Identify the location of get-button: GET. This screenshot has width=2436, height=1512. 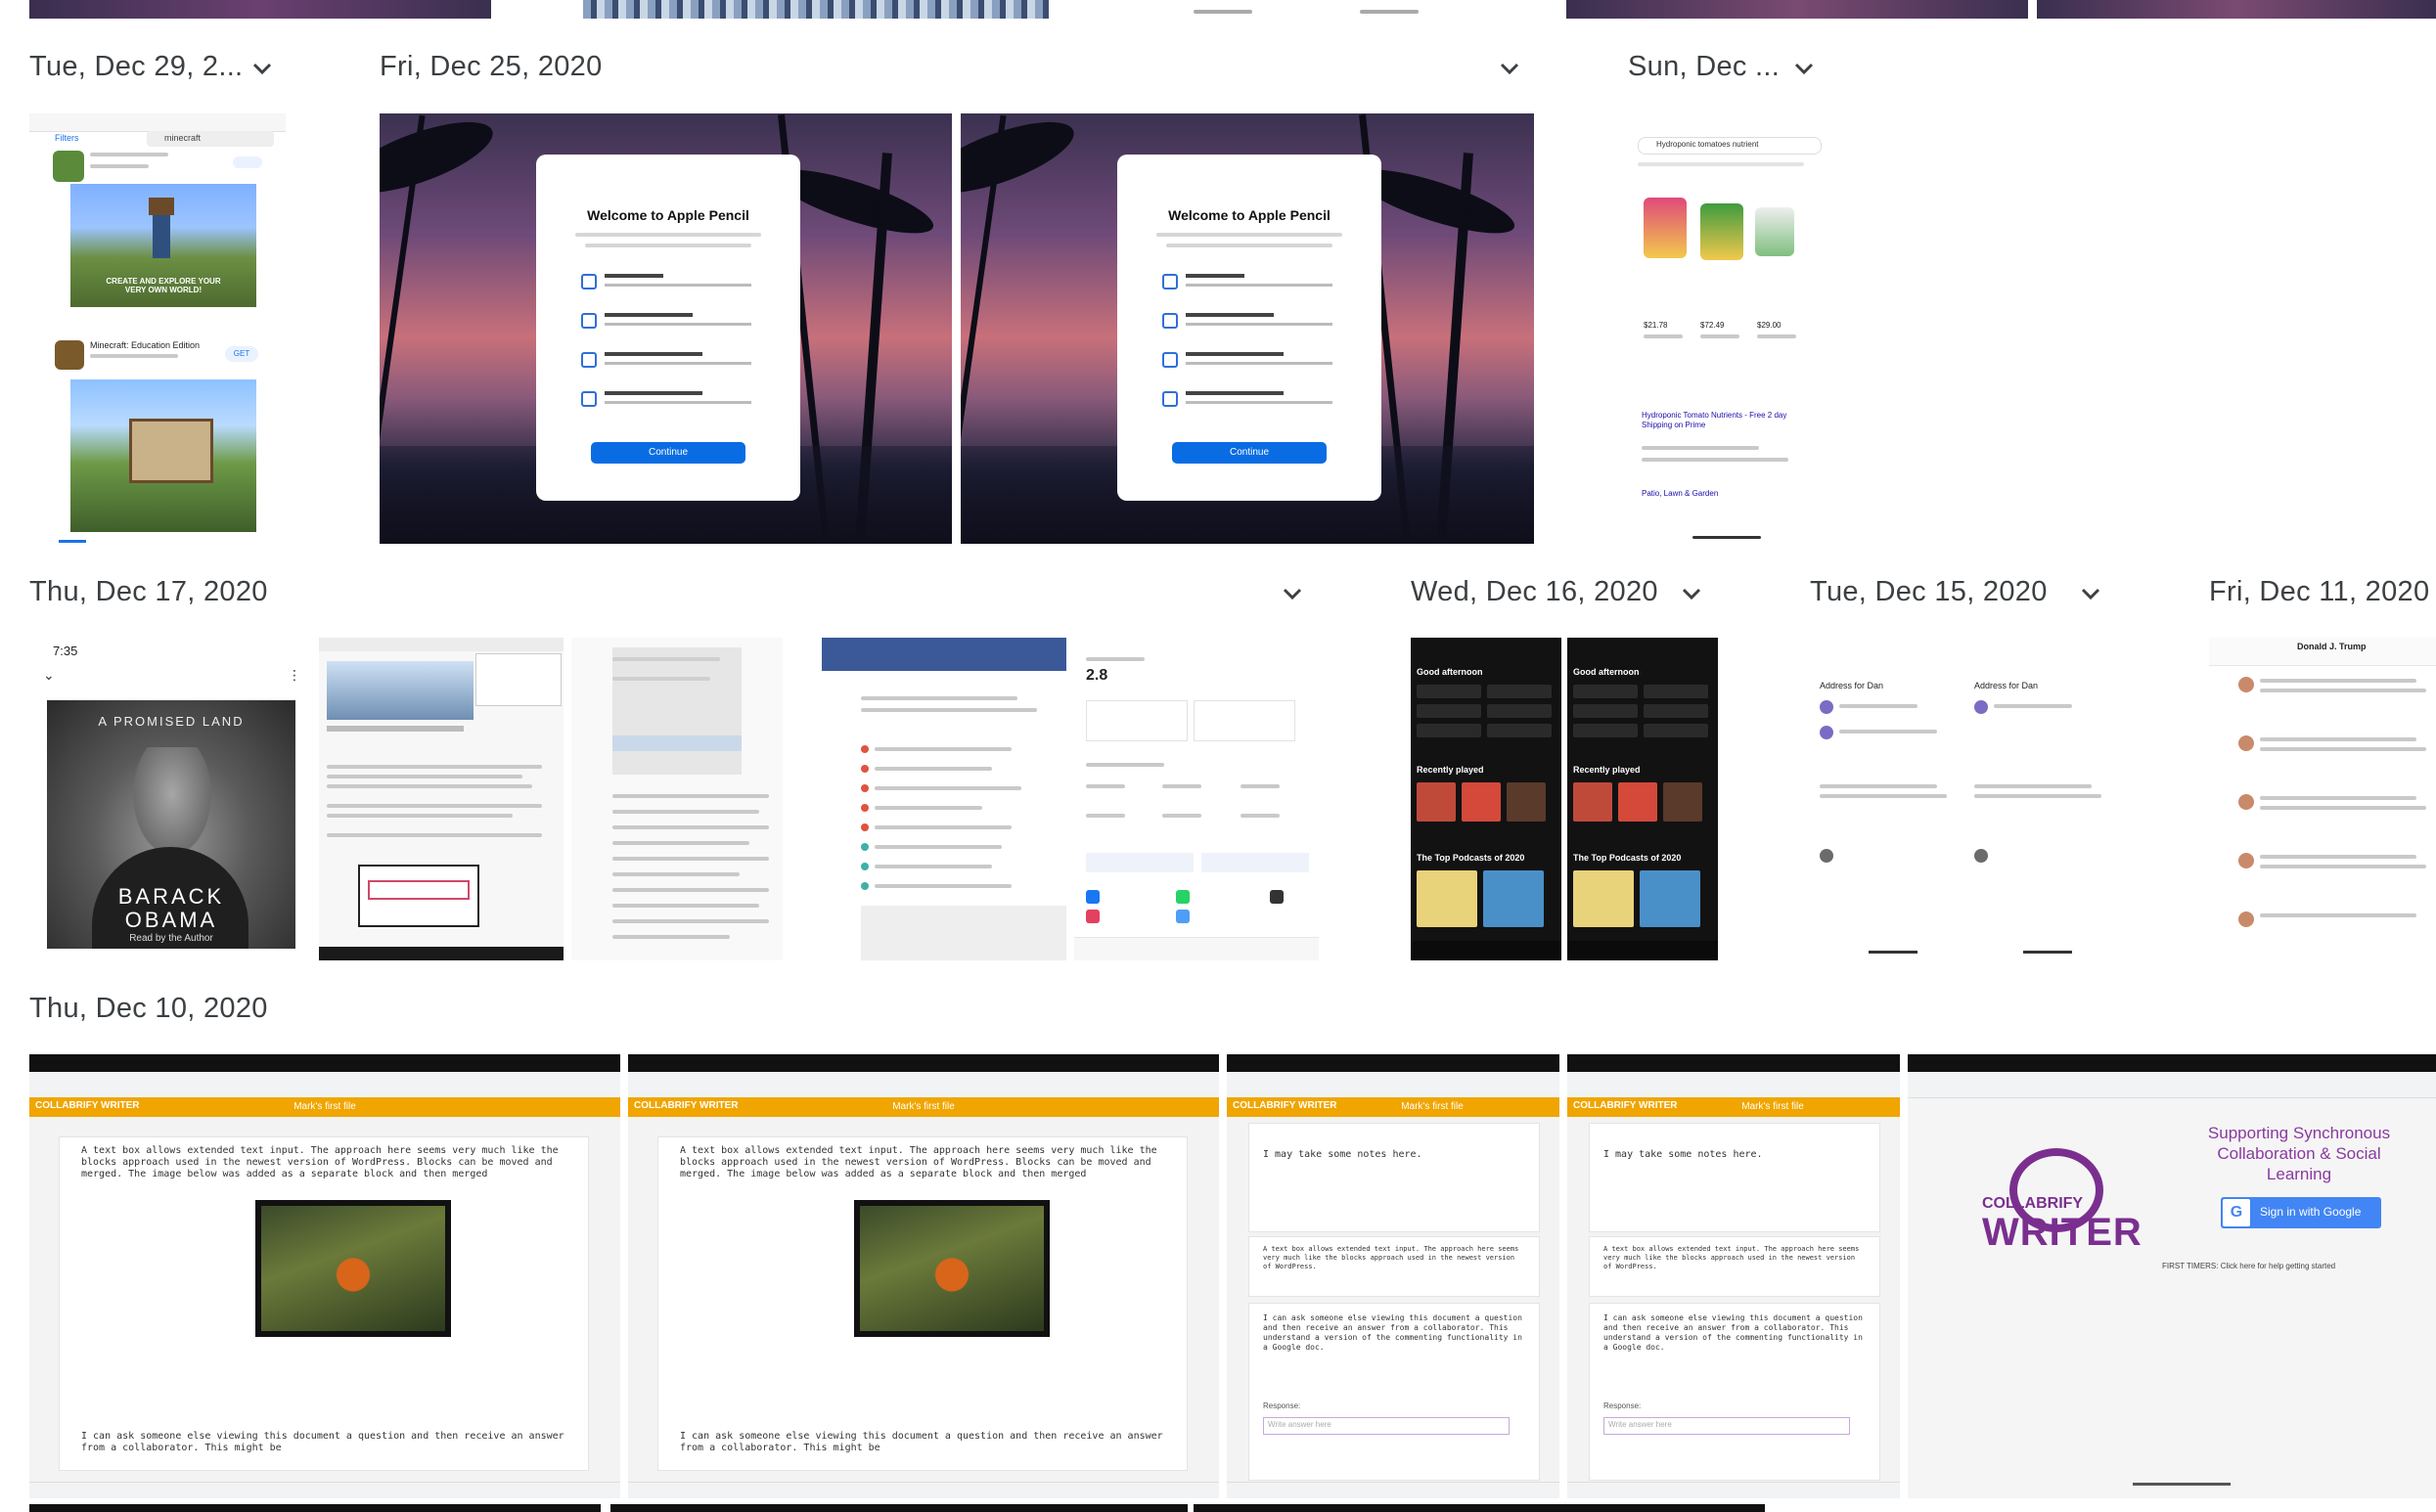
(241, 354).